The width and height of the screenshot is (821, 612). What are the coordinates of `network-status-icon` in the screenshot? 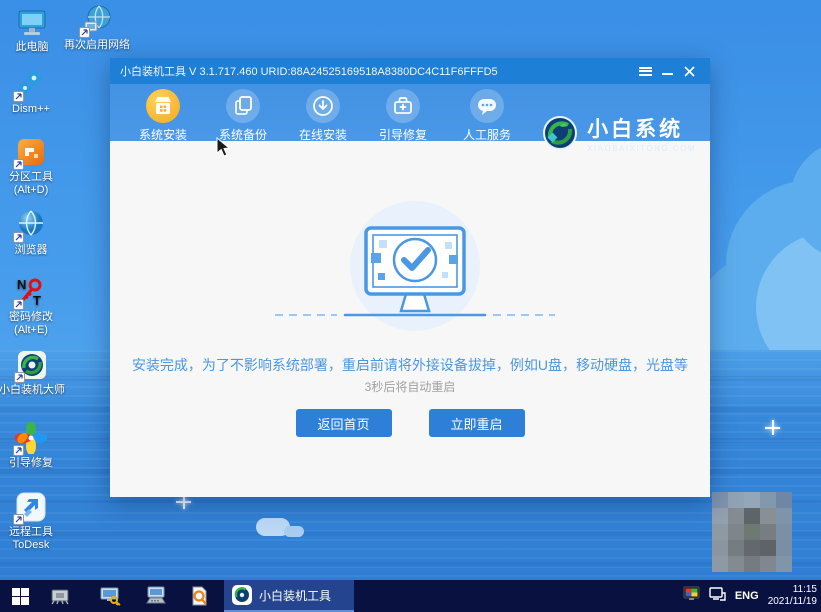 It's located at (717, 596).